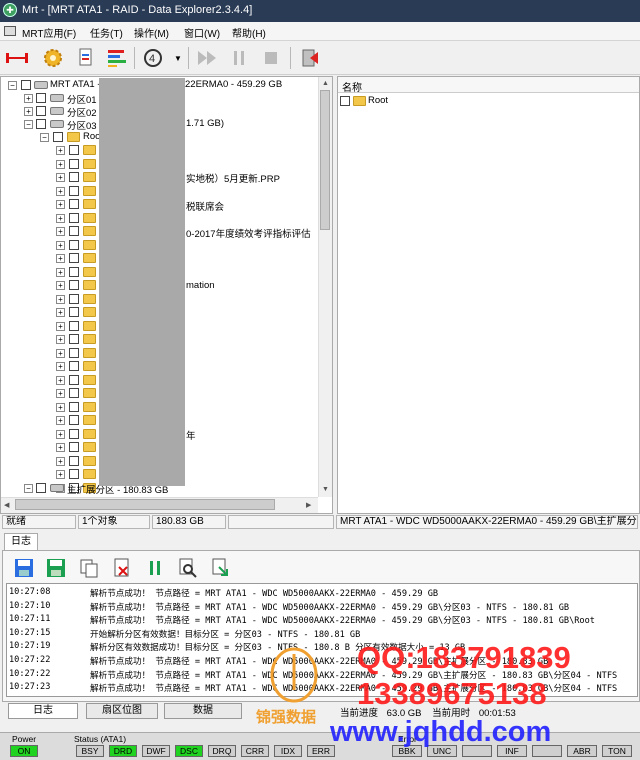 The width and height of the screenshot is (640, 760). What do you see at coordinates (155, 568) in the screenshot?
I see `pause-log-icon` at bounding box center [155, 568].